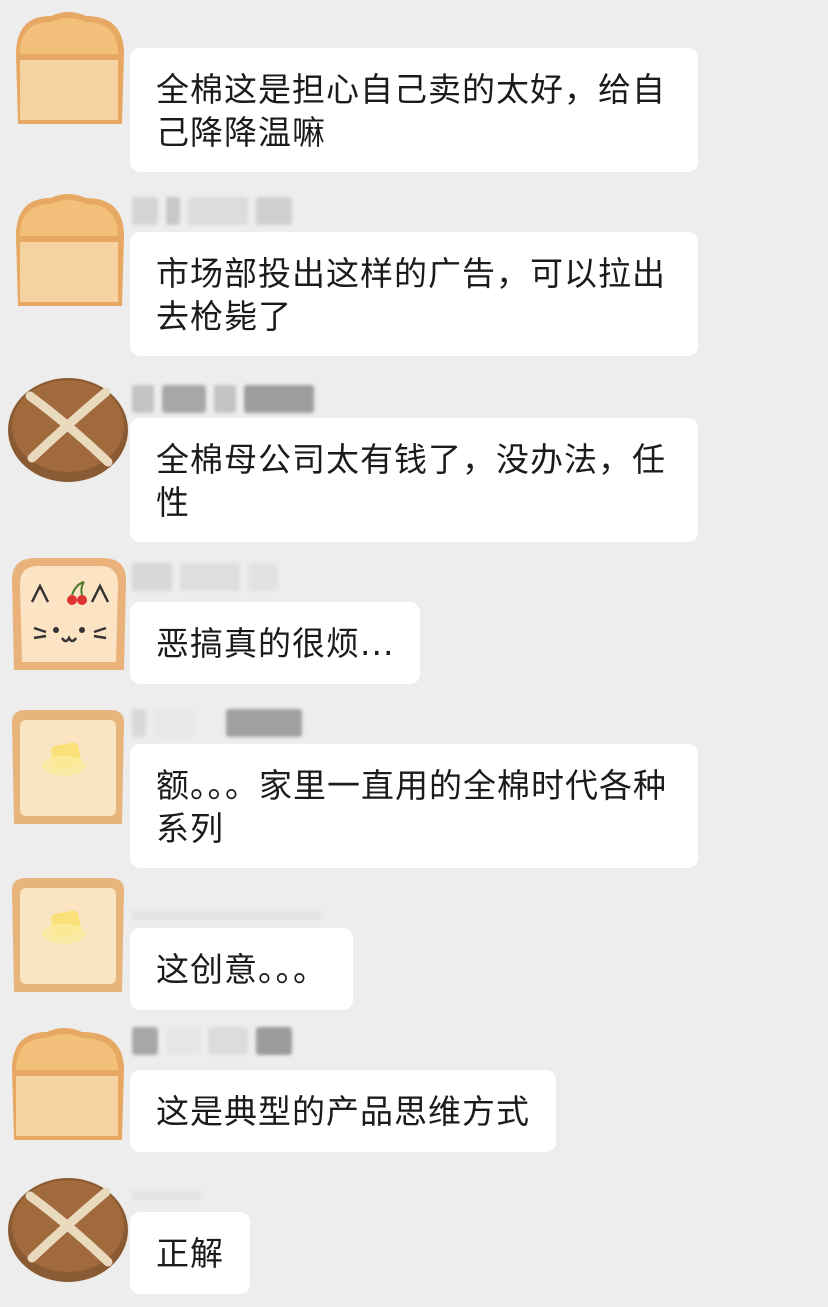 The height and width of the screenshot is (1307, 828). I want to click on message-bubble: 这创意。。。, so click(241, 969).